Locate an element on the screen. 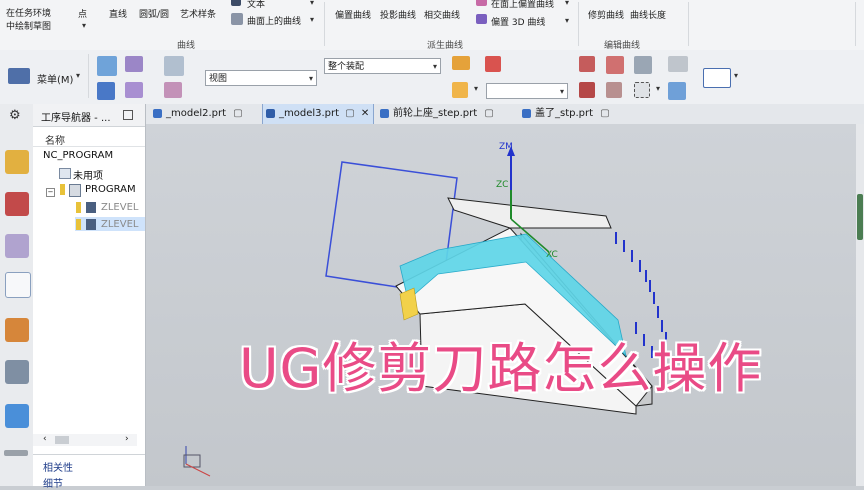 Image resolution: width=864 pixels, height=490 pixels. scroll-left-icon: ‹ is located at coordinates (45, 439).